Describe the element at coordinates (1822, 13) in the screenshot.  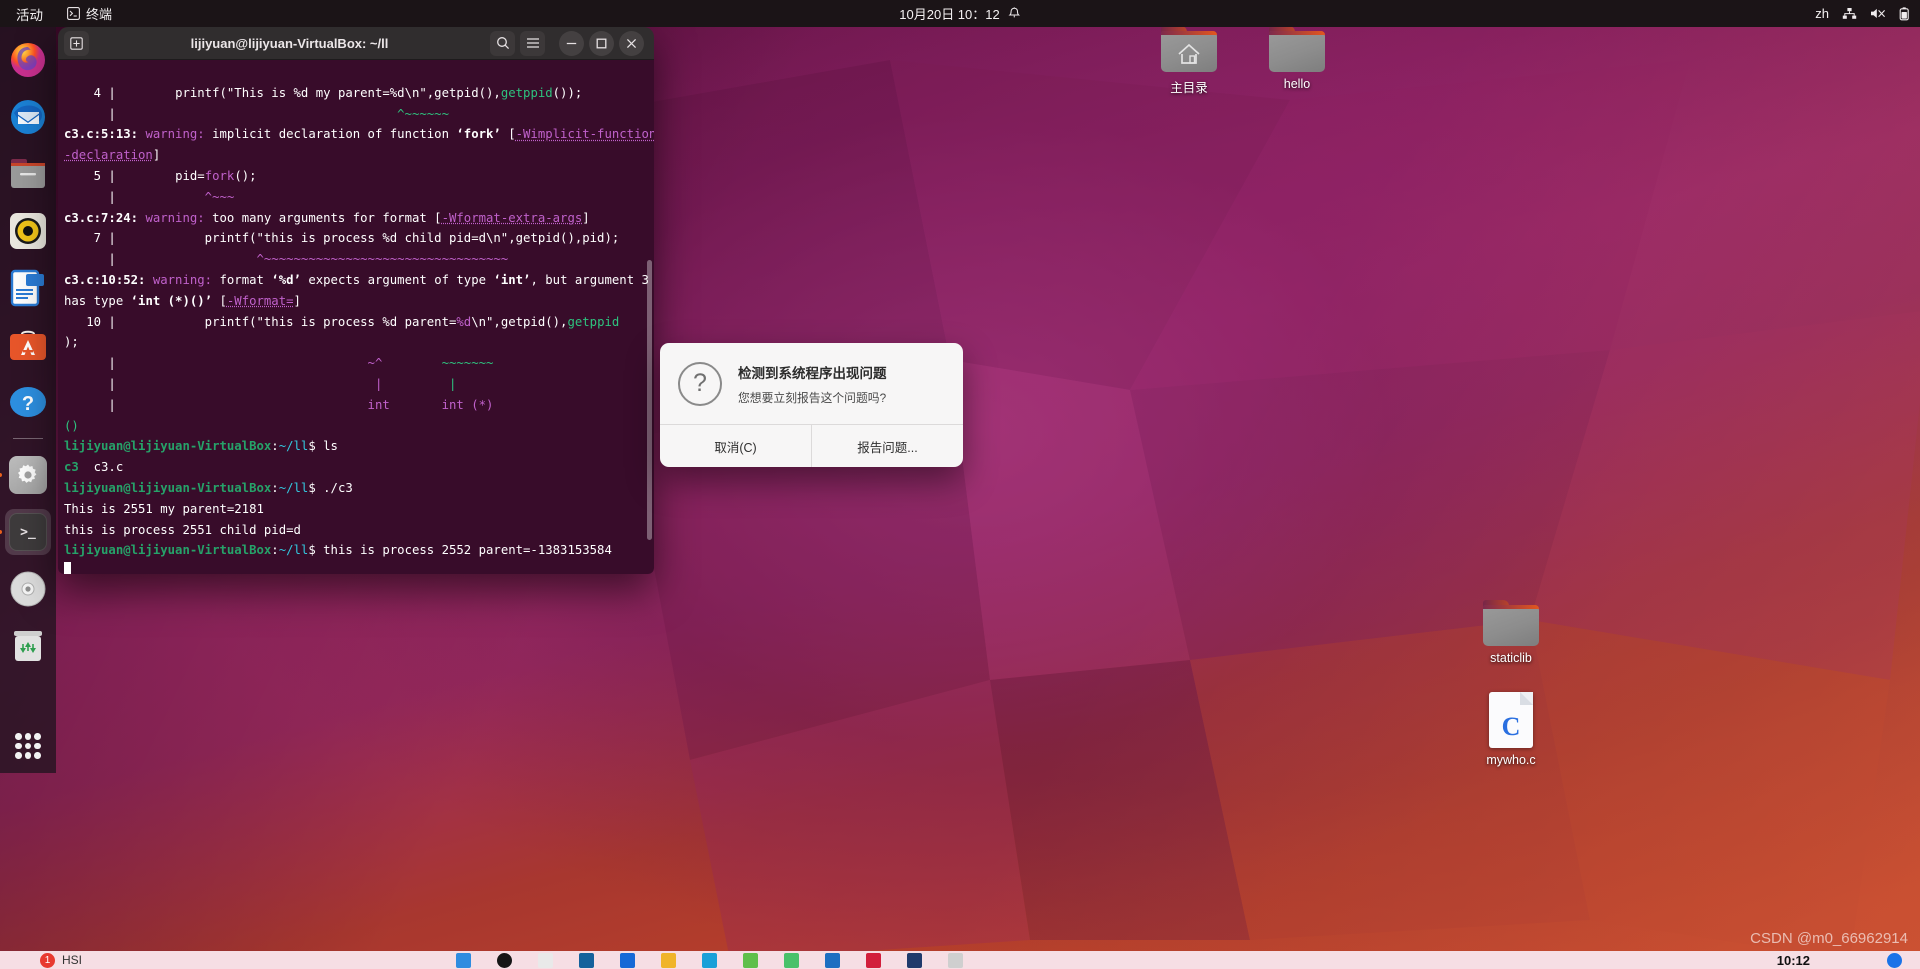
I see `keyboard-layout-indicator: zh` at that location.